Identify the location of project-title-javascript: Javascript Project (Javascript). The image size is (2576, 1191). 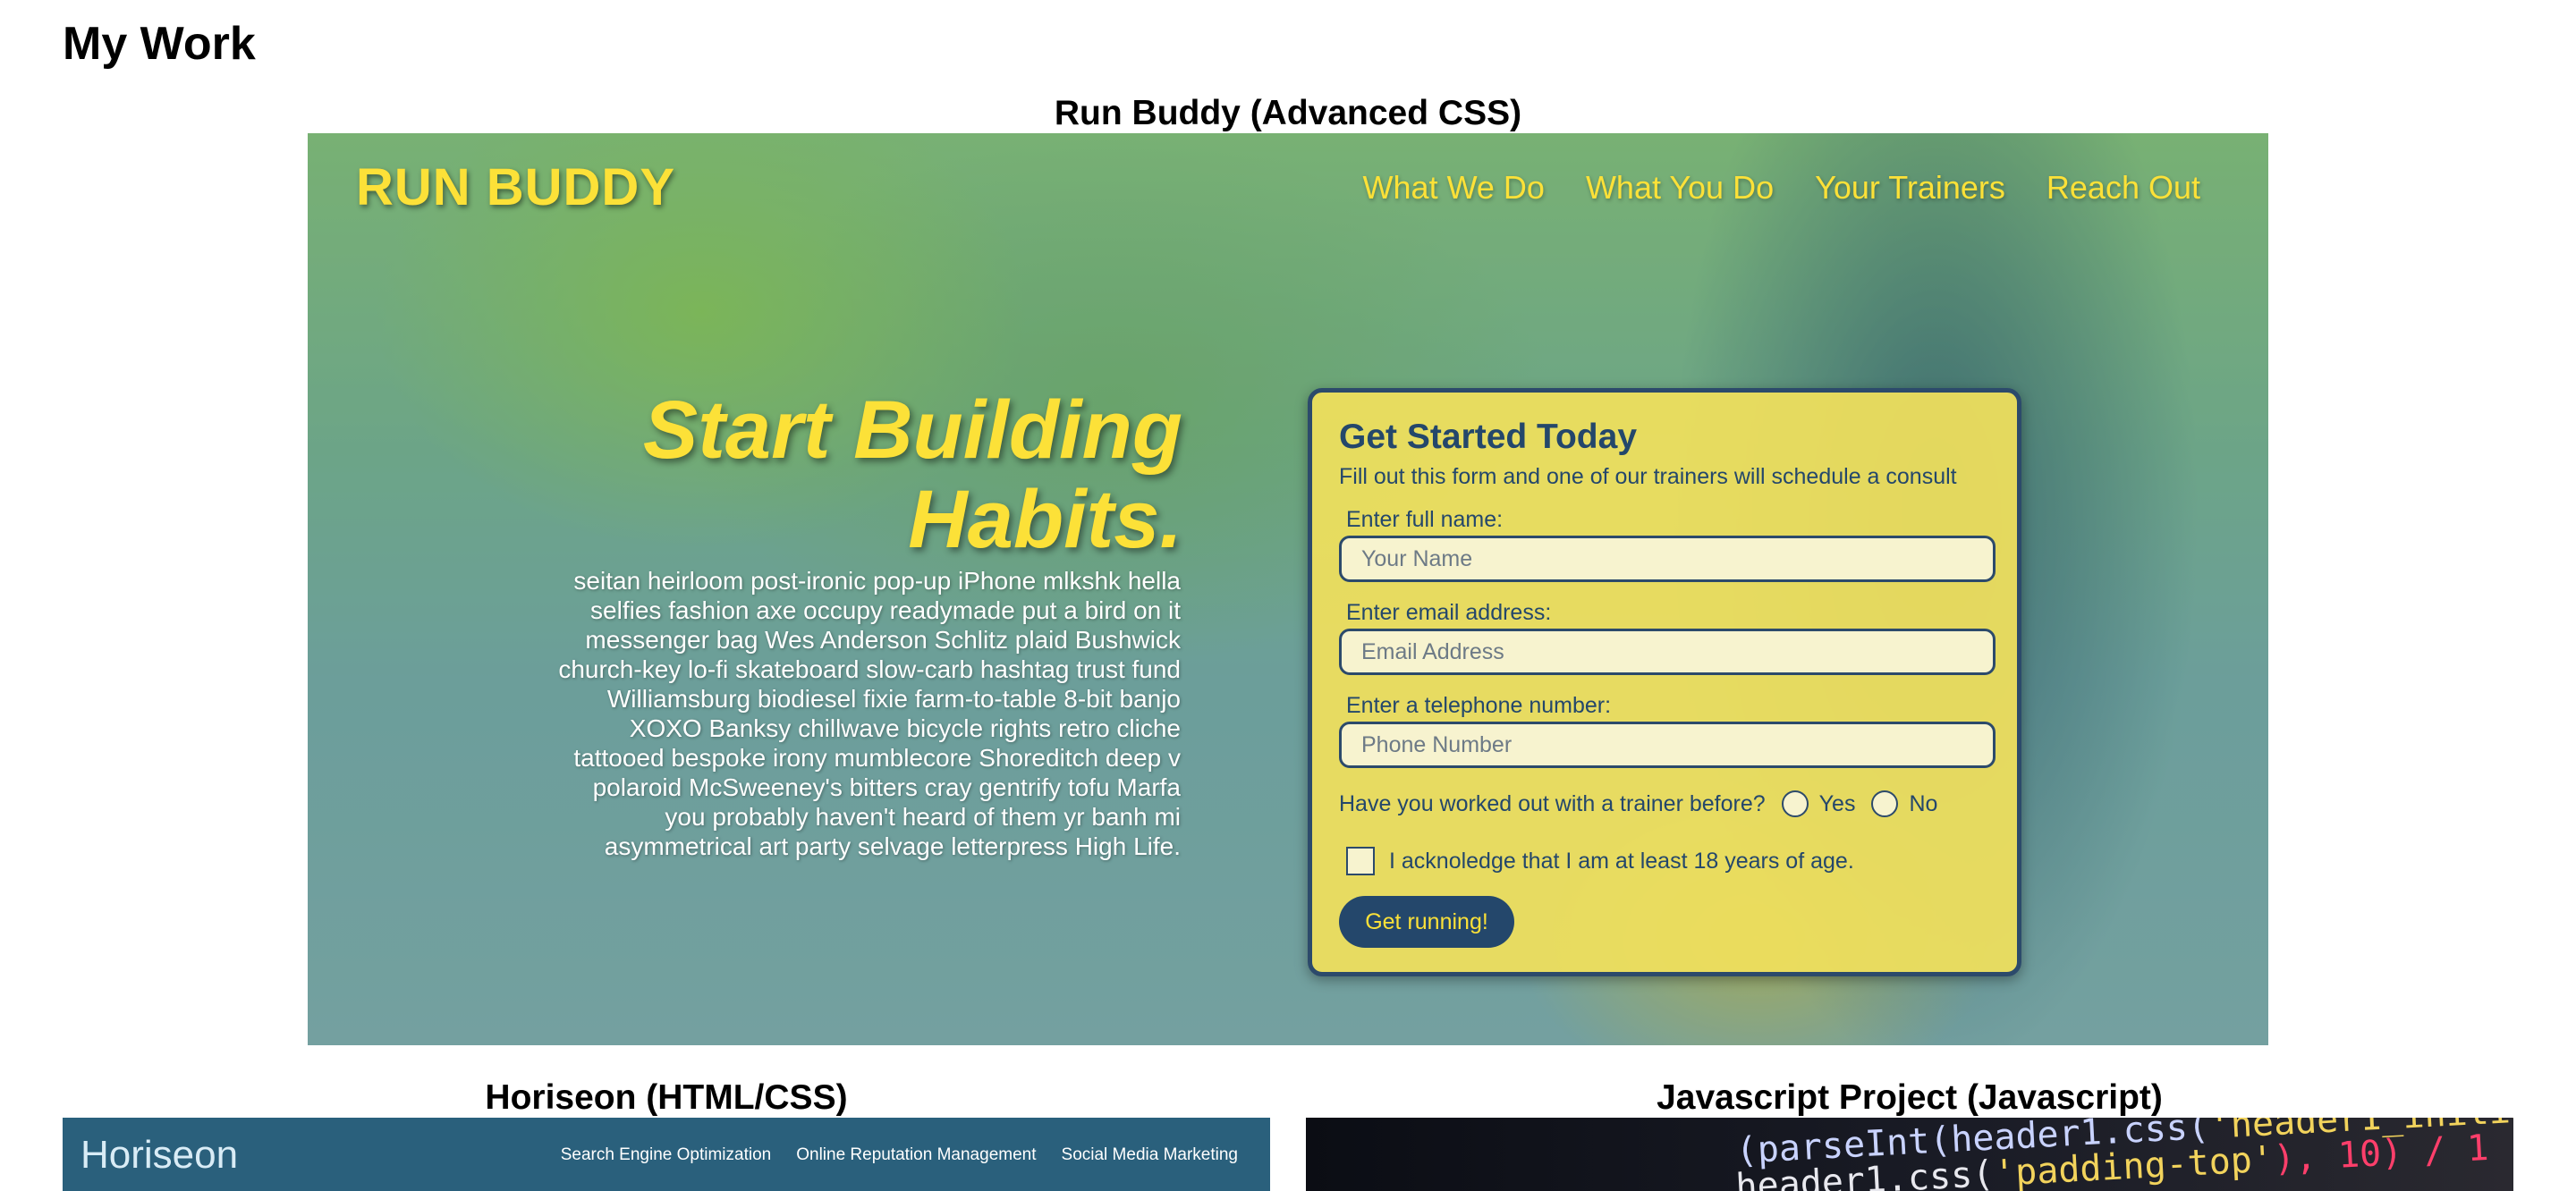
(1910, 1097).